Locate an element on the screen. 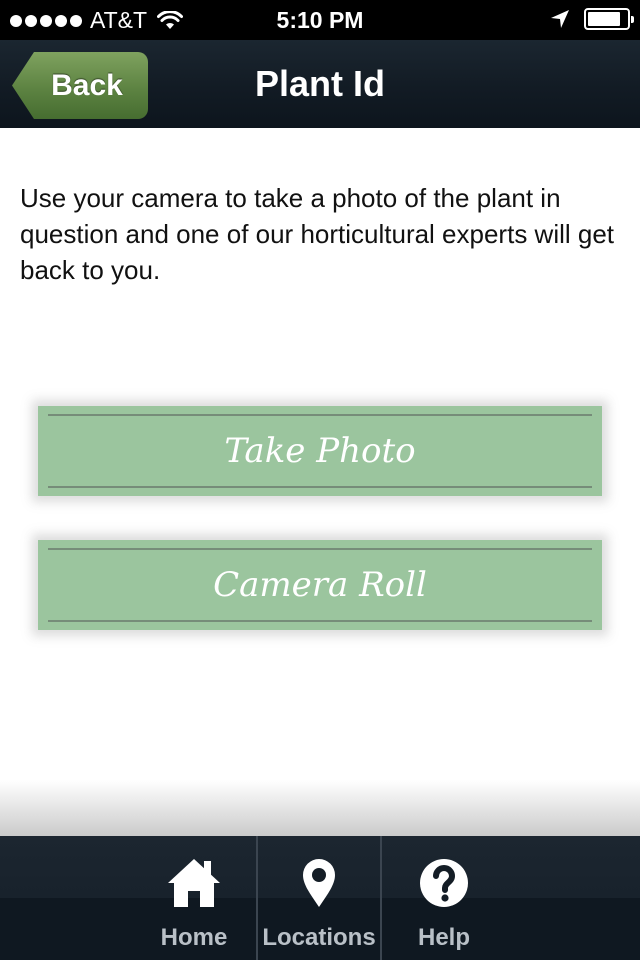 Image resolution: width=640 pixels, height=960 pixels. help-icon is located at coordinates (444, 883).